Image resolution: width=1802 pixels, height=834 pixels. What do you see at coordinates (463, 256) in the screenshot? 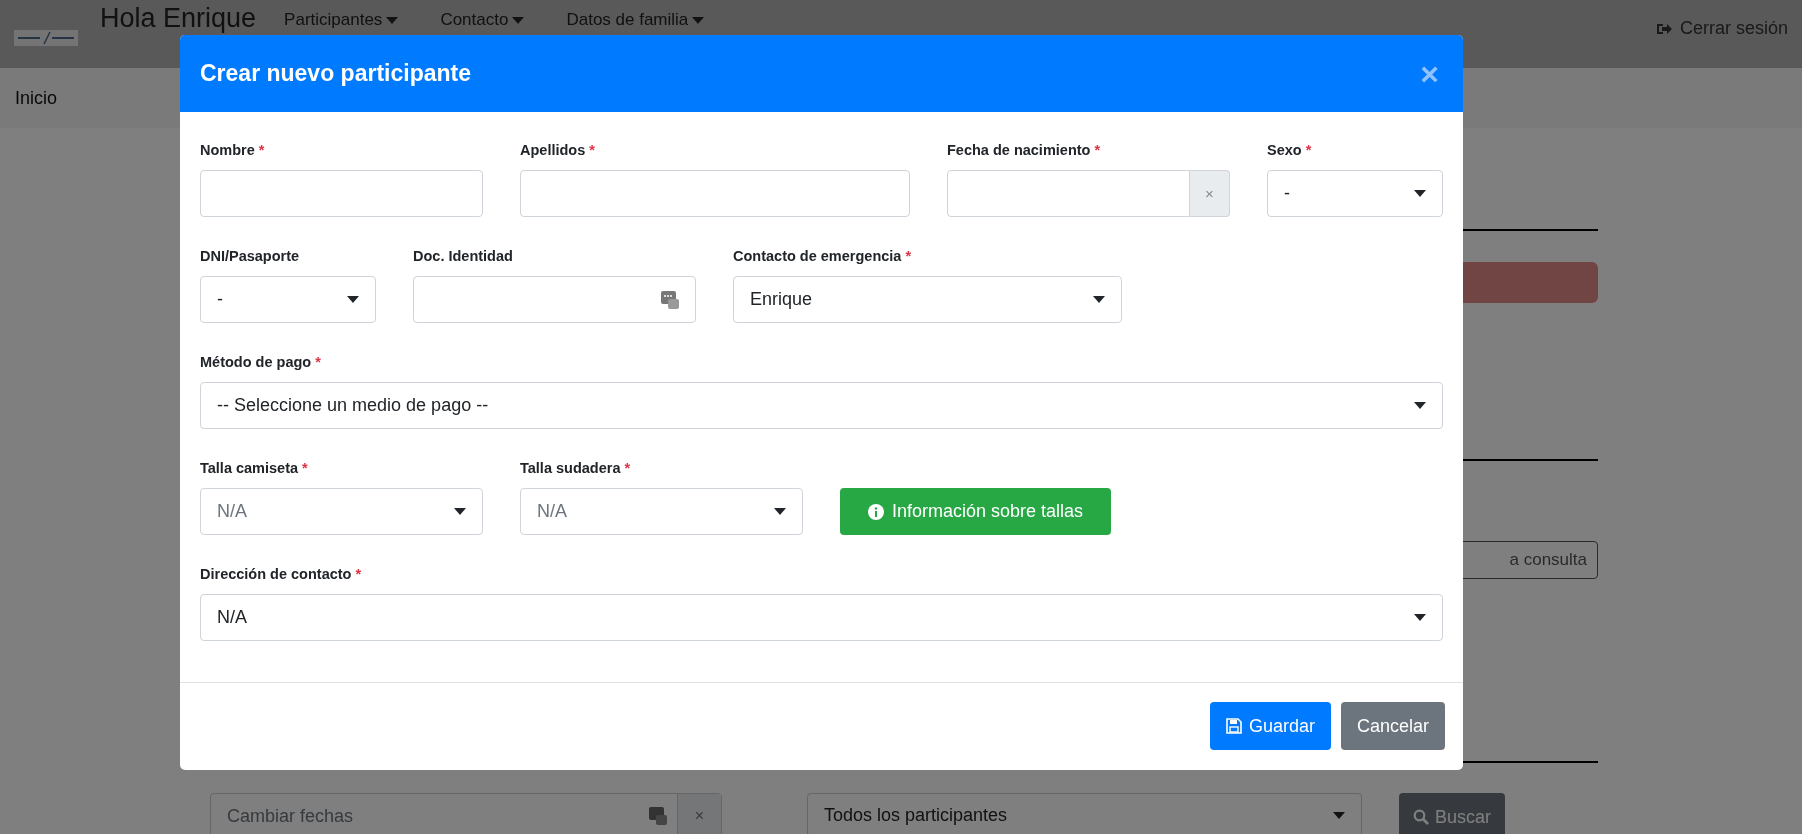
I see `field-label: Doc. Identidad` at bounding box center [463, 256].